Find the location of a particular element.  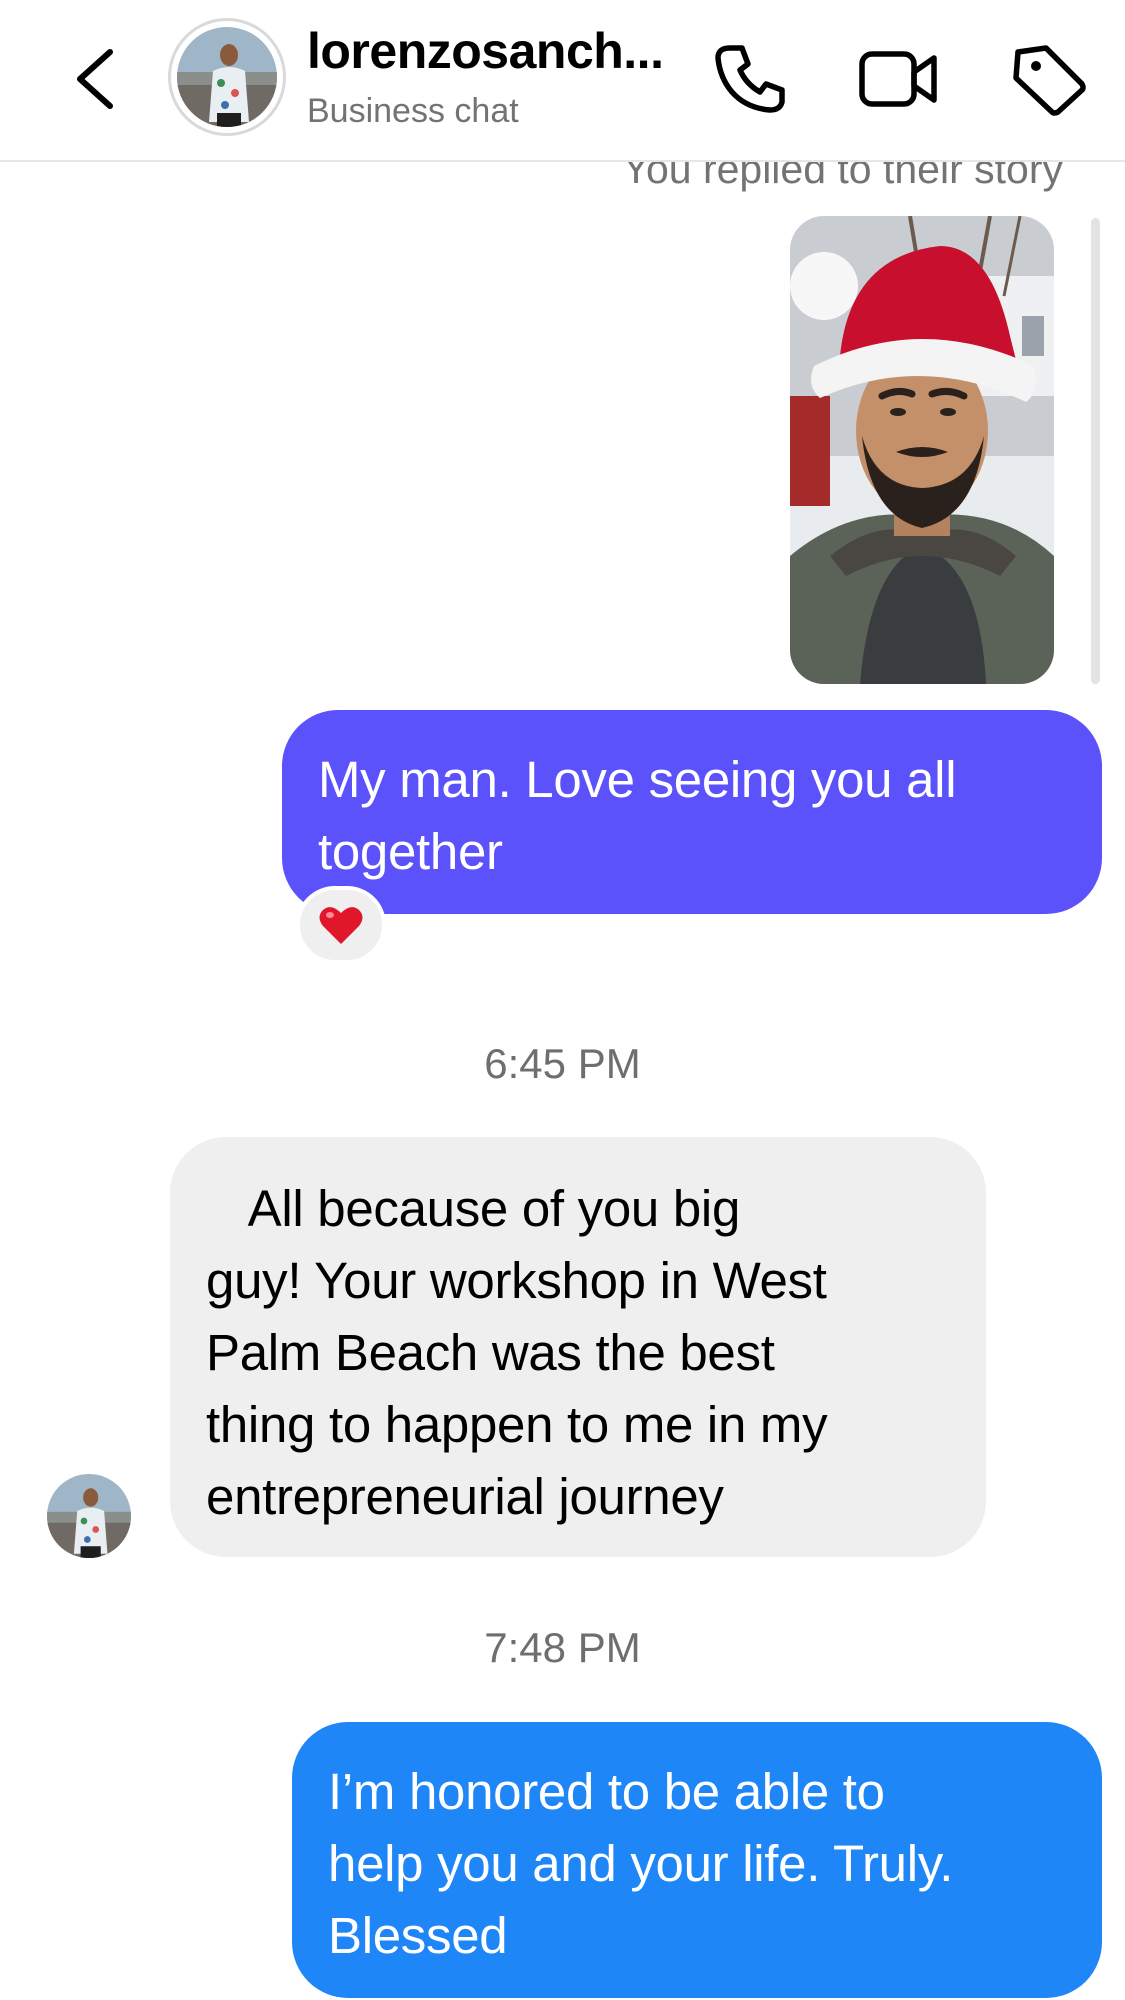

heart-icon is located at coordinates (341, 925).